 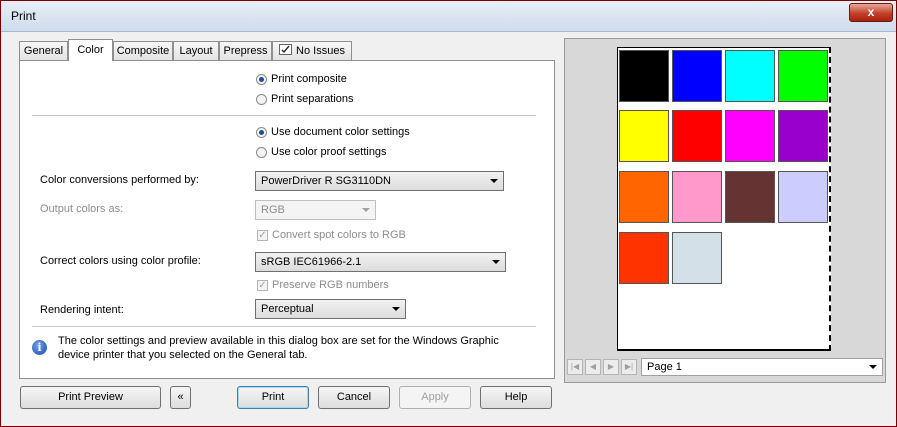 I want to click on color-profile-value: sRGB IEC61966-2.1, so click(x=311, y=262).